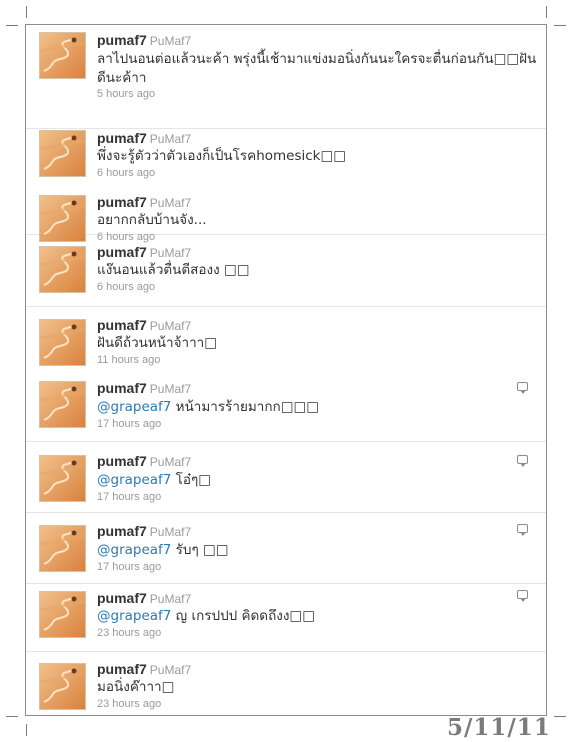 The image size is (572, 742). What do you see at coordinates (317, 480) in the screenshot?
I see `tweet-text: @grapeaf7 โอ๋ๆ□` at bounding box center [317, 480].